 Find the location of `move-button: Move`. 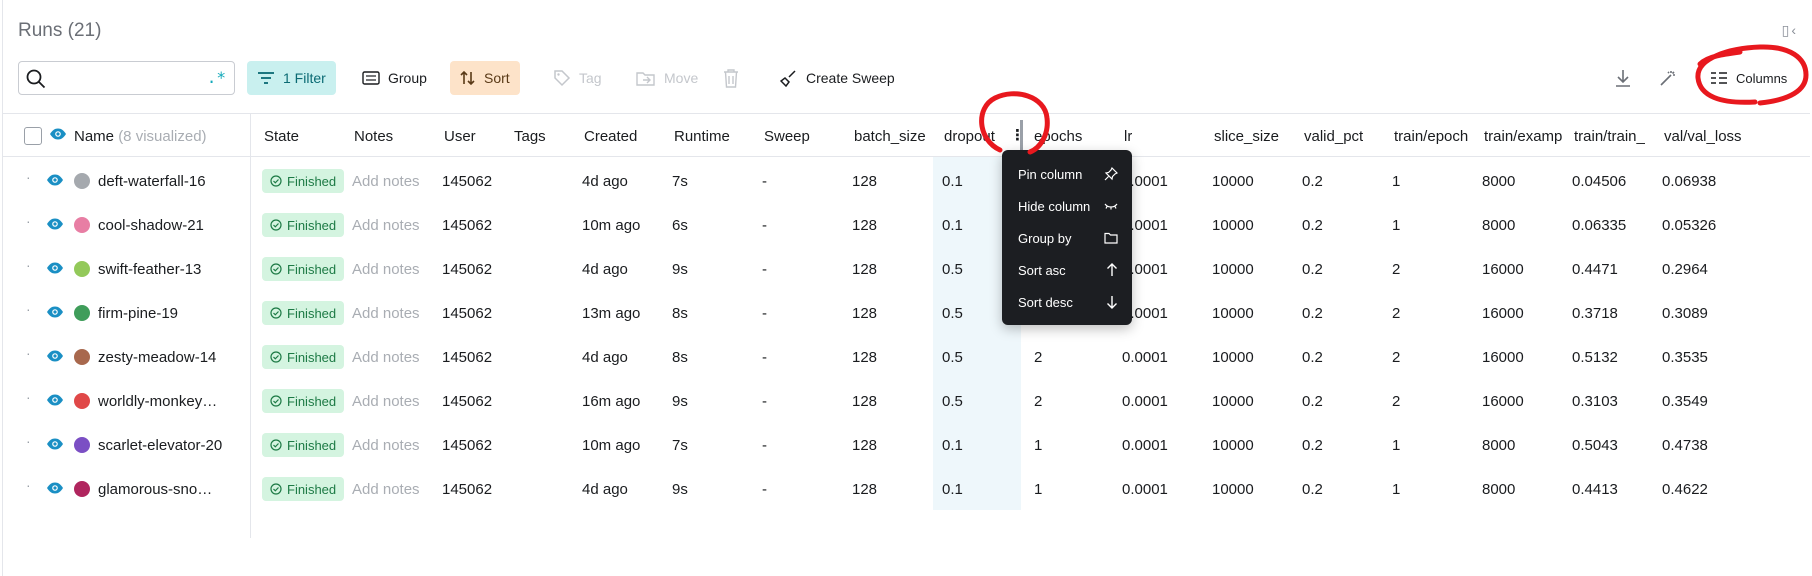

move-button: Move is located at coordinates (667, 78).